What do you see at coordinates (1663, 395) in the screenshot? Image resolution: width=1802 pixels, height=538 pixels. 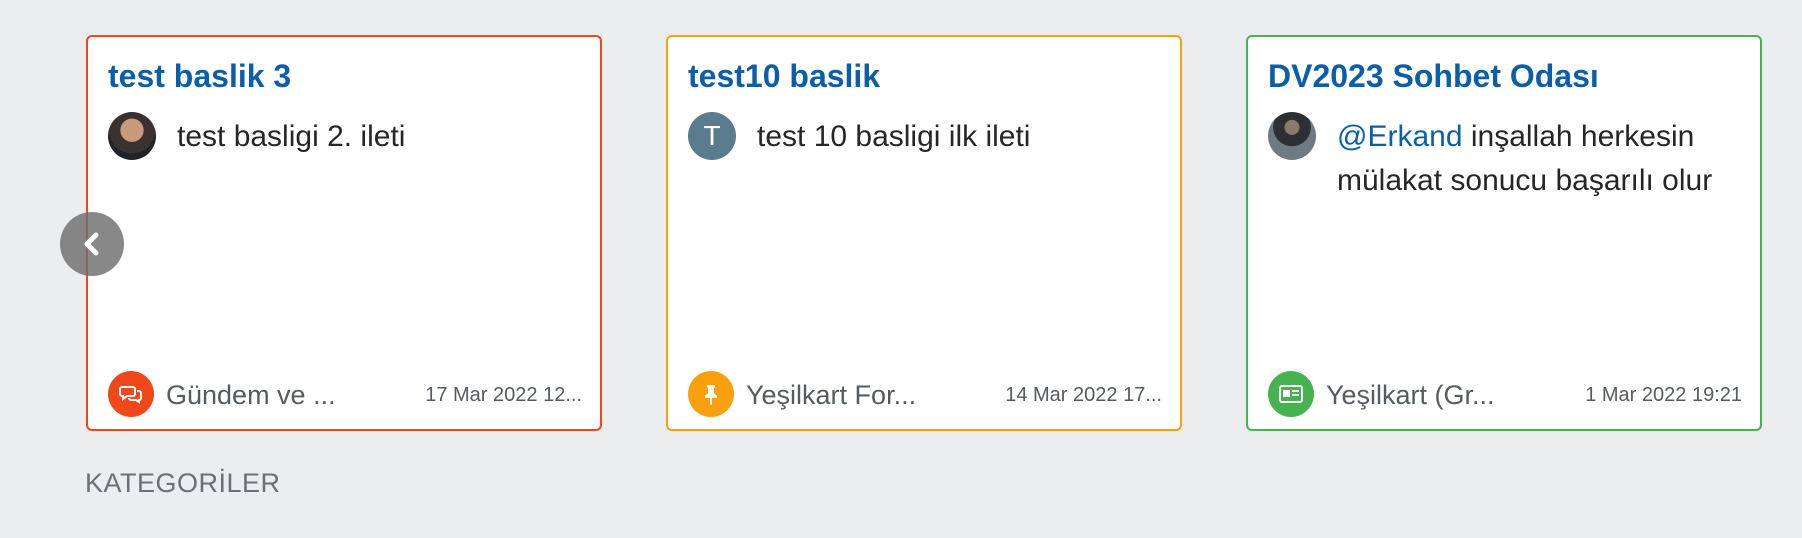 I see `post-timestamp: 1 Mar 2022 19:21` at bounding box center [1663, 395].